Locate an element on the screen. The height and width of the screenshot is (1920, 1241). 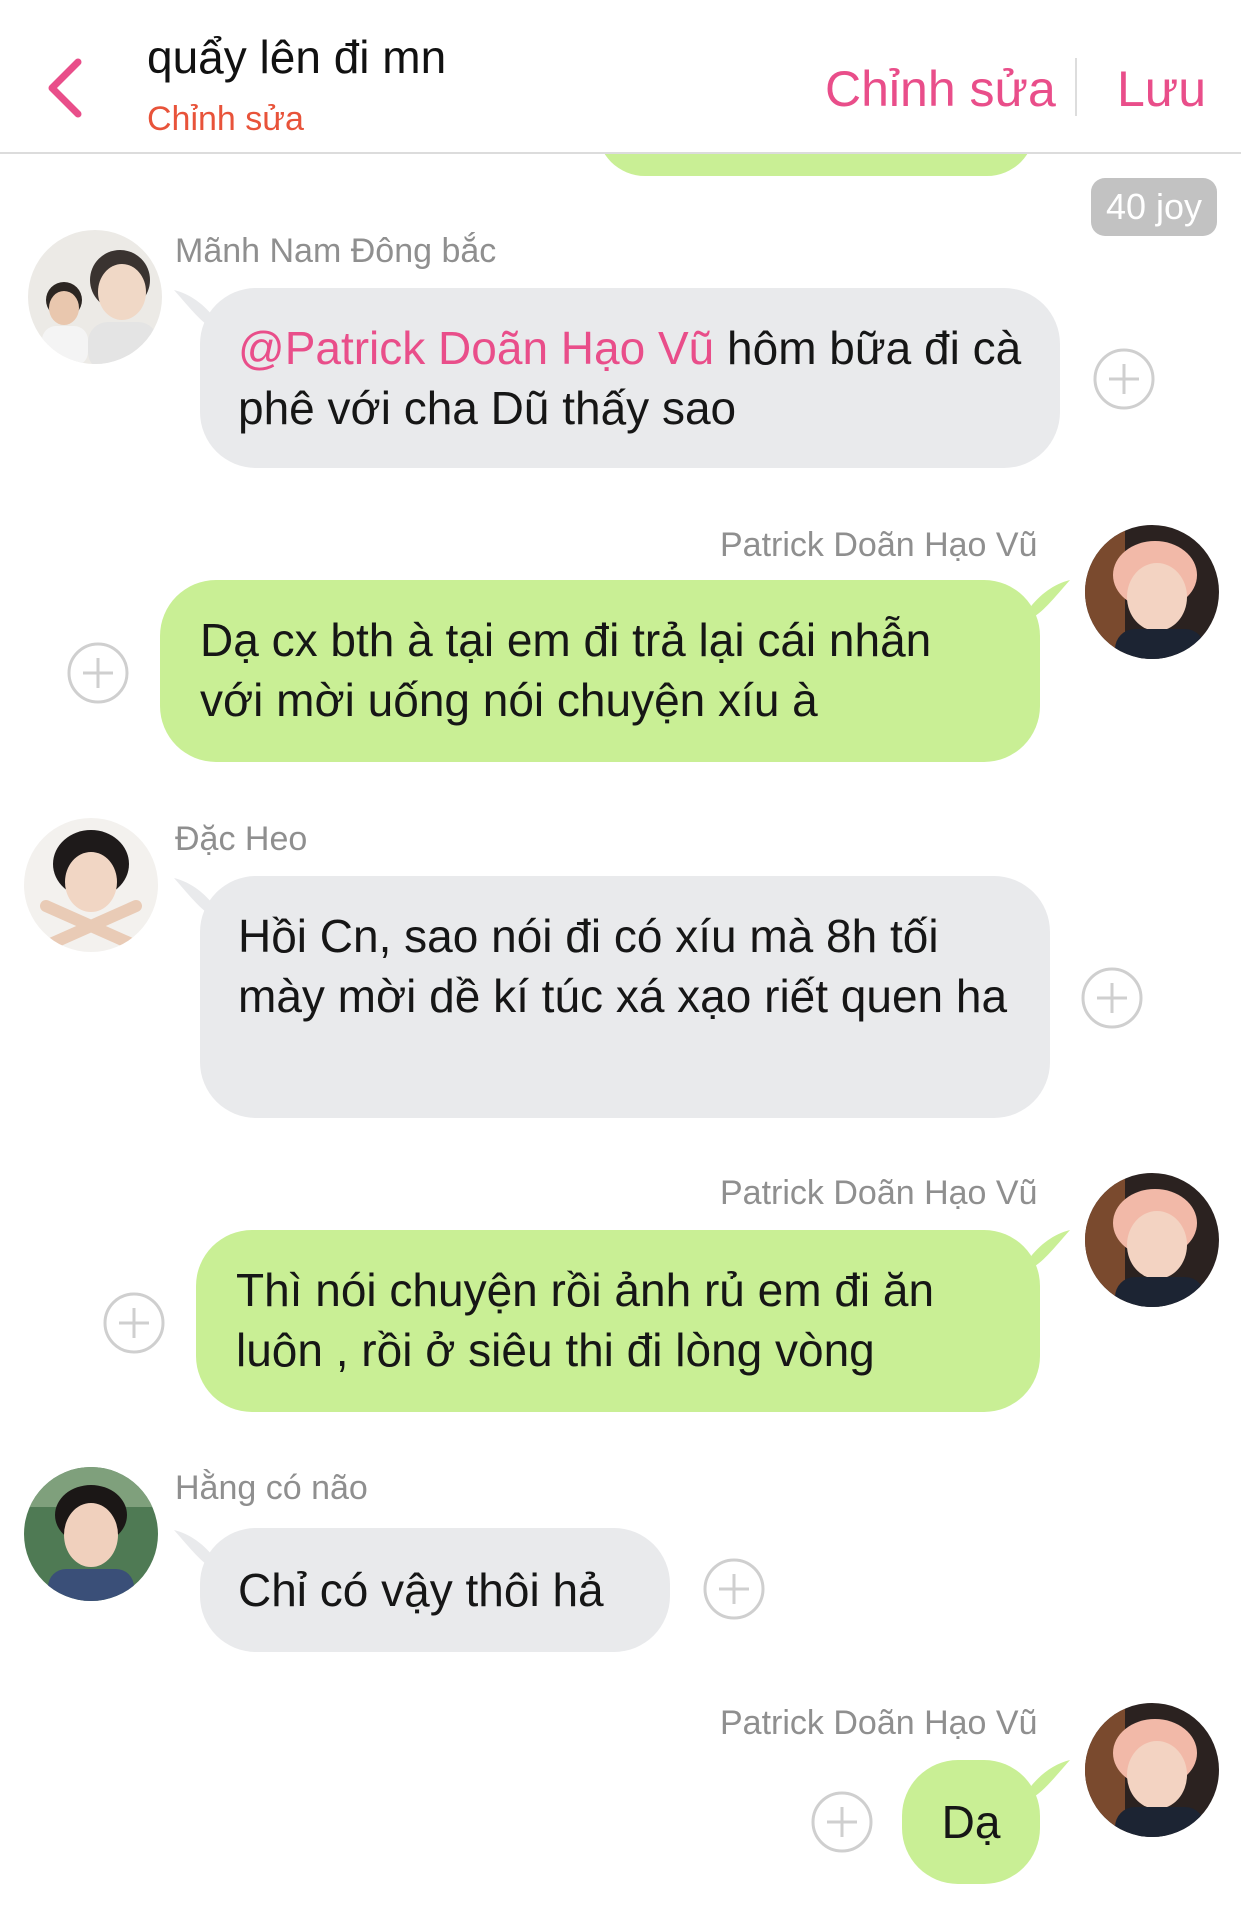
message-bubble: Chỉ có vậy thôi hả is located at coordinates (435, 1590).